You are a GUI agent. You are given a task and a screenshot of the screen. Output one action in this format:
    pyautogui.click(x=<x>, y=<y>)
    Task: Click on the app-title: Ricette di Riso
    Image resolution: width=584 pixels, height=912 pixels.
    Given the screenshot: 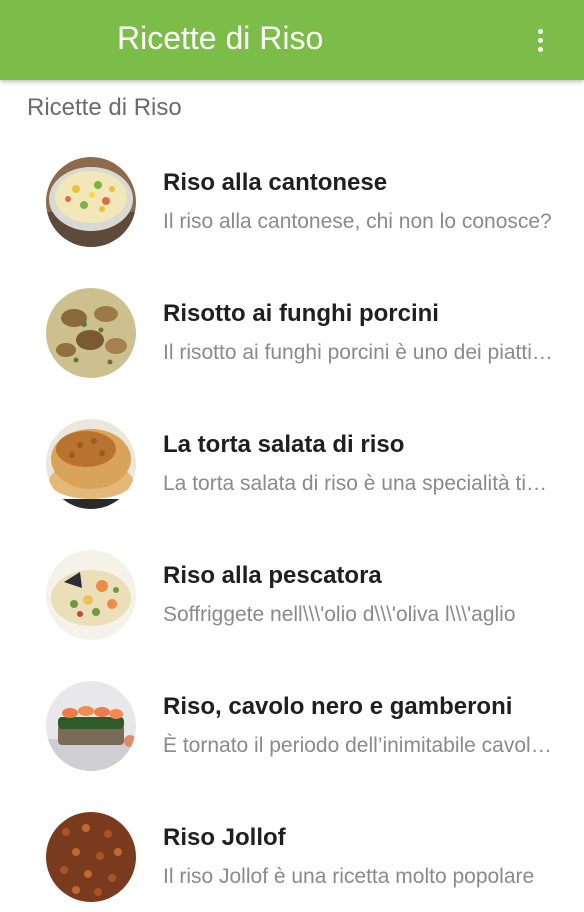 What is the action you would take?
    pyautogui.click(x=220, y=38)
    